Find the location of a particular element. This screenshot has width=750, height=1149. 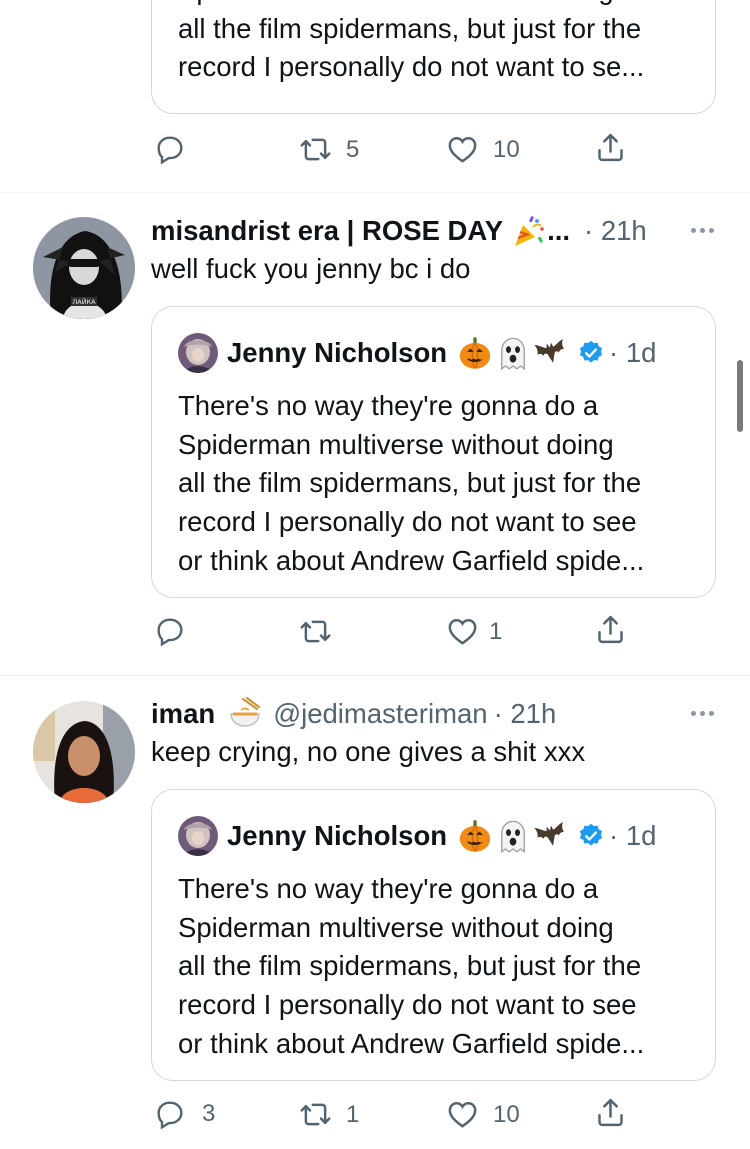

svg-text: ЛАЙКА is located at coordinates (84, 301).